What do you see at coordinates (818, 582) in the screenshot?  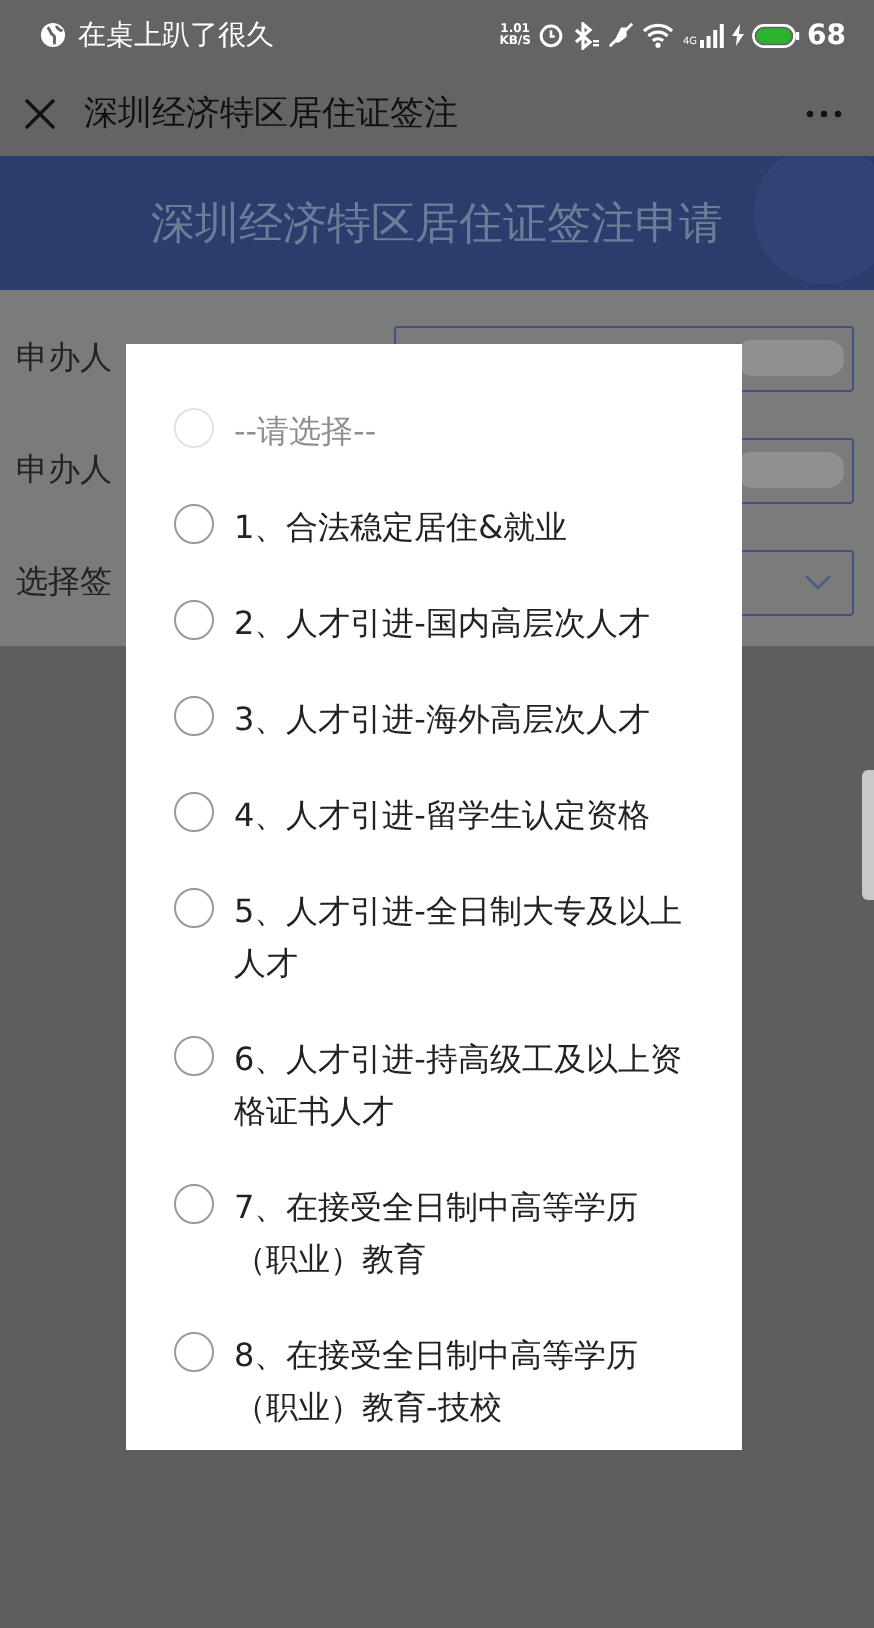 I see `chevron-down-icon` at bounding box center [818, 582].